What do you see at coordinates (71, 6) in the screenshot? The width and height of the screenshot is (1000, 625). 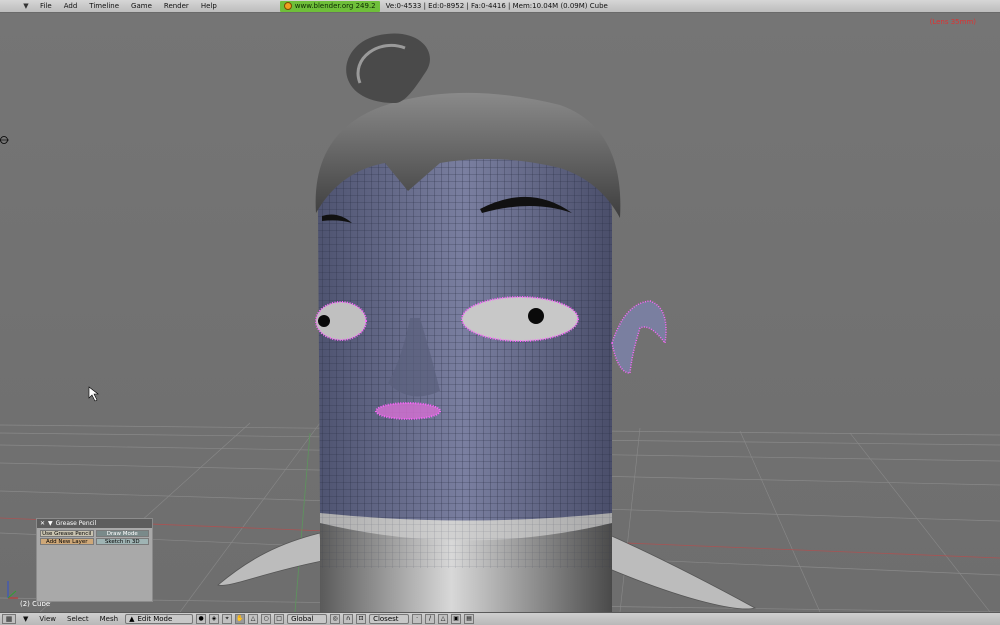 I see `menu-add: Add` at bounding box center [71, 6].